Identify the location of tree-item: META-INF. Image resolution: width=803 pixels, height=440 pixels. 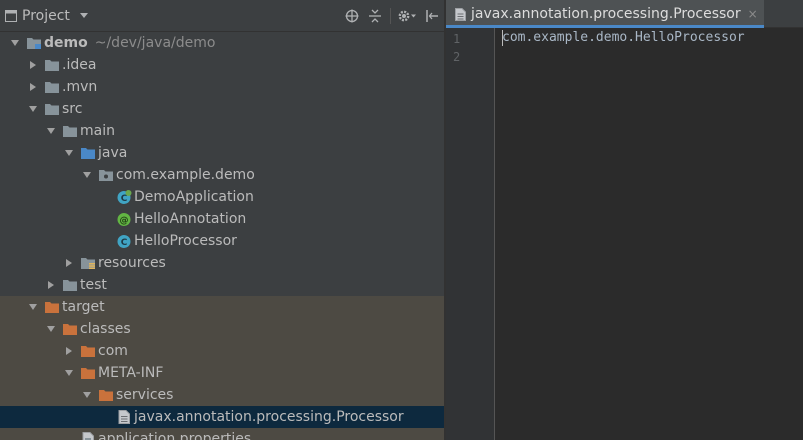
(222, 373).